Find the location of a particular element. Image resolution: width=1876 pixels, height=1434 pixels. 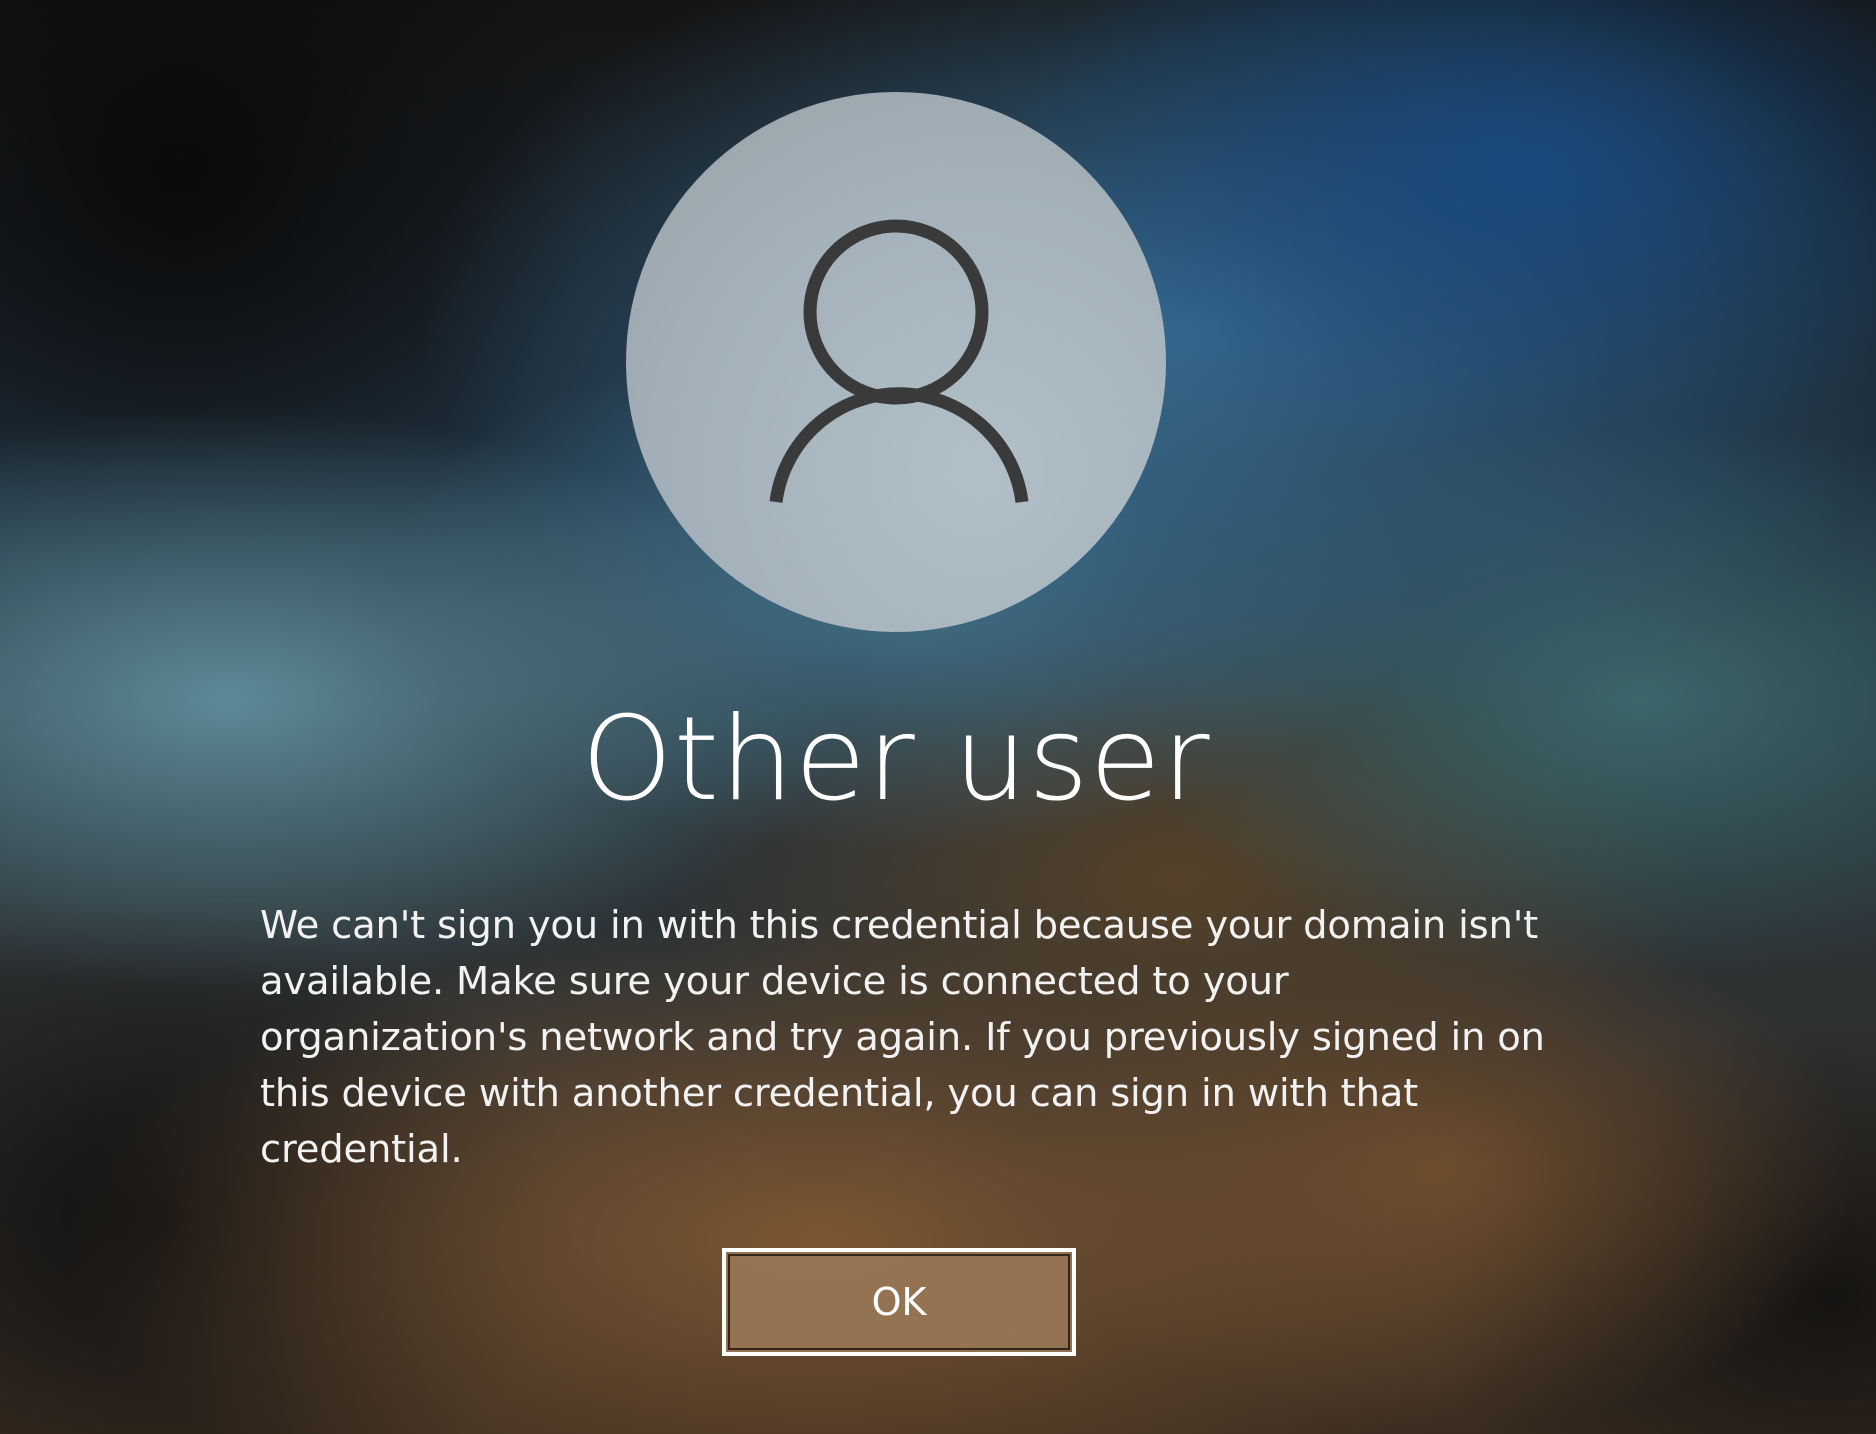

ok-button-label: OK is located at coordinates (899, 1302).